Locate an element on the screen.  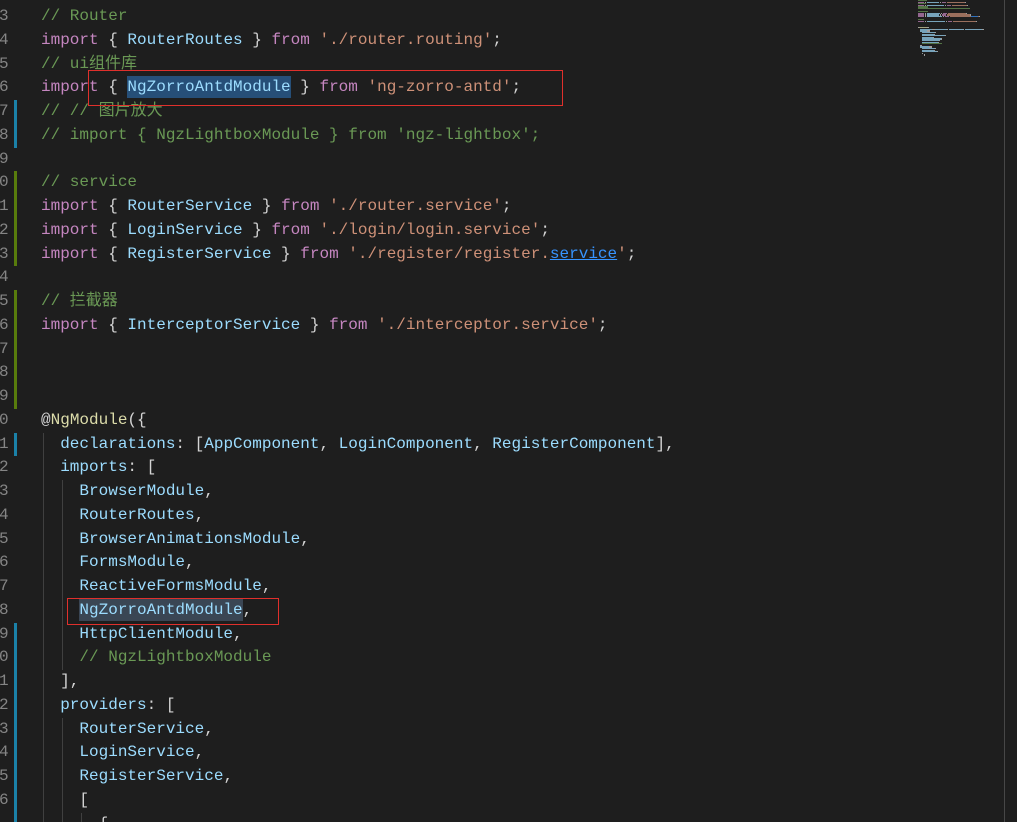
code-text: imports: [ is located at coordinates (98, 468).